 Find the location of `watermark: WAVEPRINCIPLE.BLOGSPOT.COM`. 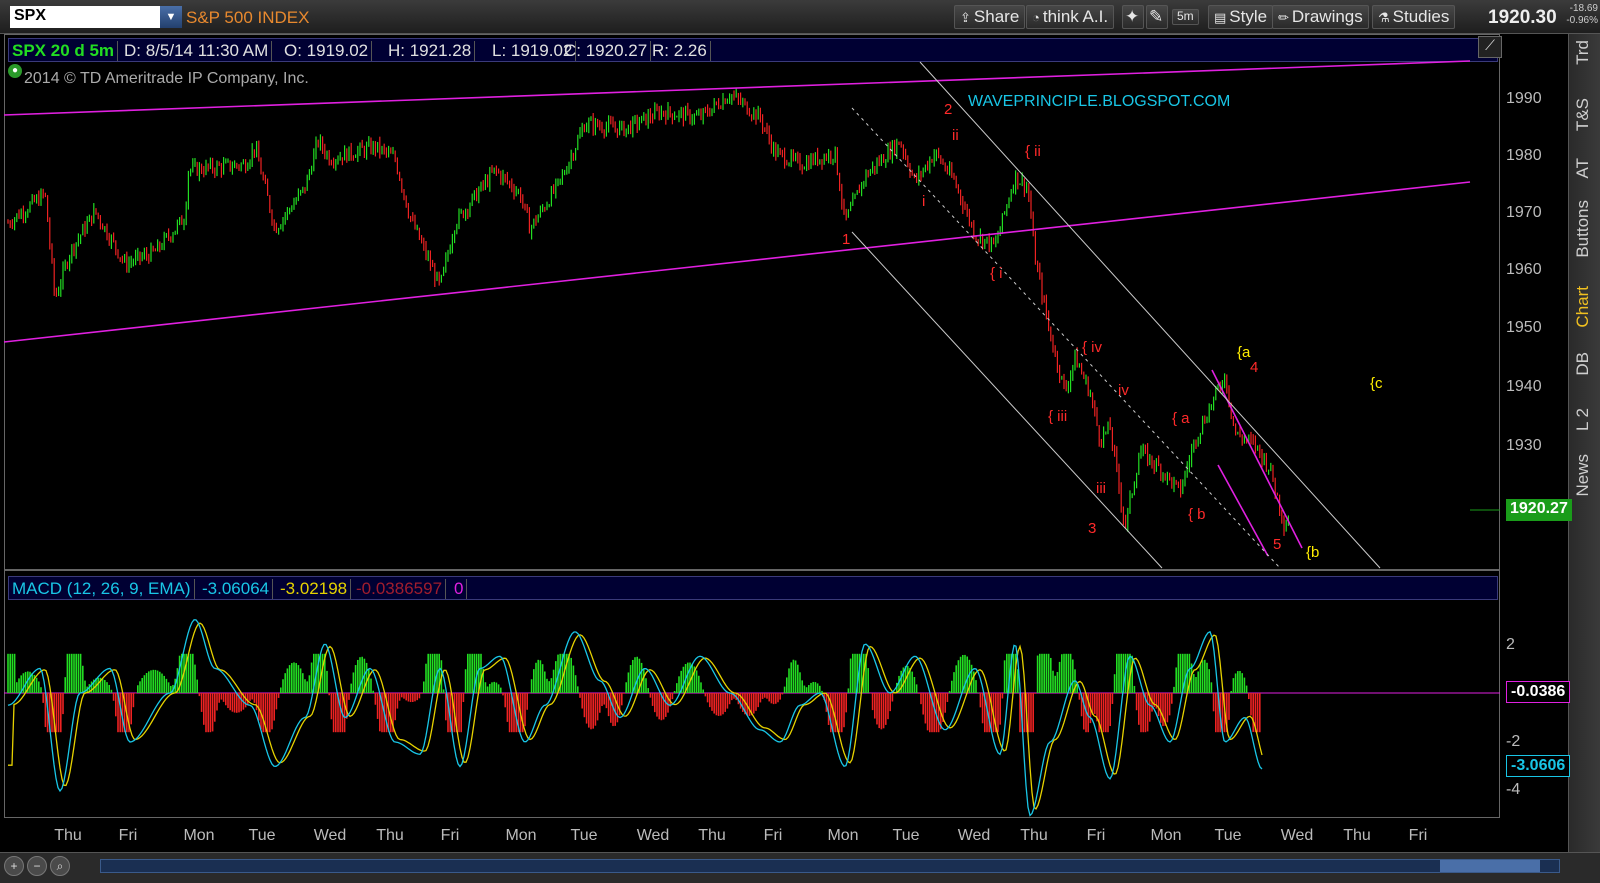

watermark: WAVEPRINCIPLE.BLOGSPOT.COM is located at coordinates (1099, 101).